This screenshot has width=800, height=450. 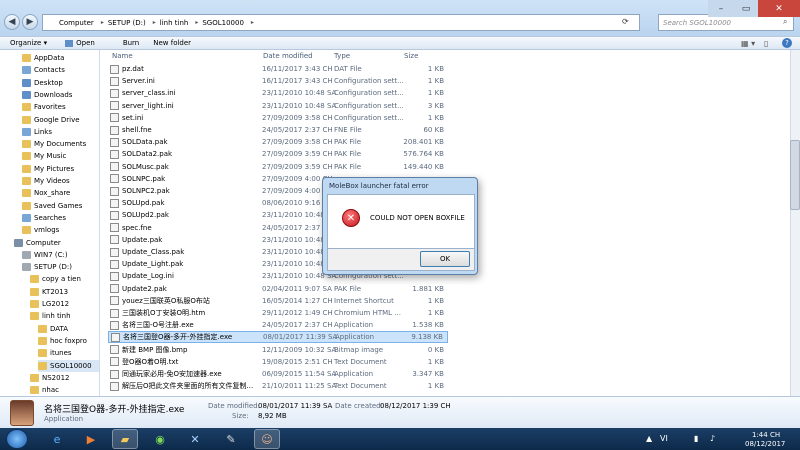 What do you see at coordinates (195, 439) in the screenshot?
I see `nox-taskbar-icon: ✕` at bounding box center [195, 439].